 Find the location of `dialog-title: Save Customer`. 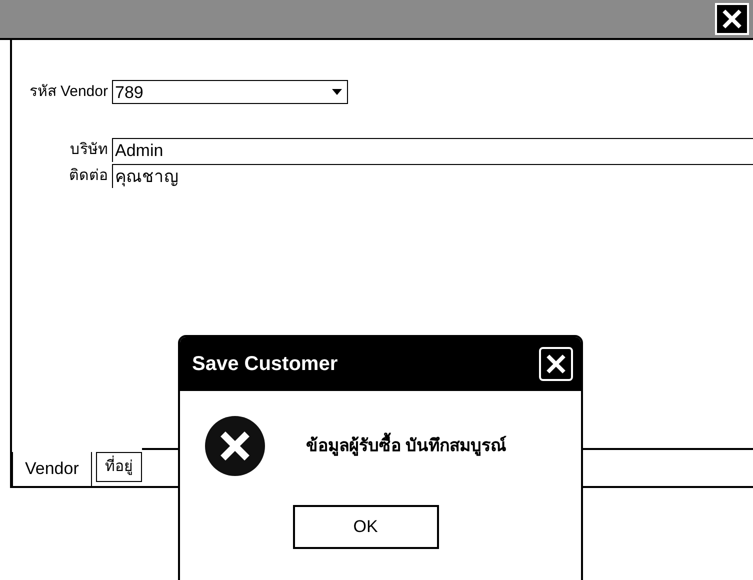

dialog-title: Save Customer is located at coordinates (265, 364).